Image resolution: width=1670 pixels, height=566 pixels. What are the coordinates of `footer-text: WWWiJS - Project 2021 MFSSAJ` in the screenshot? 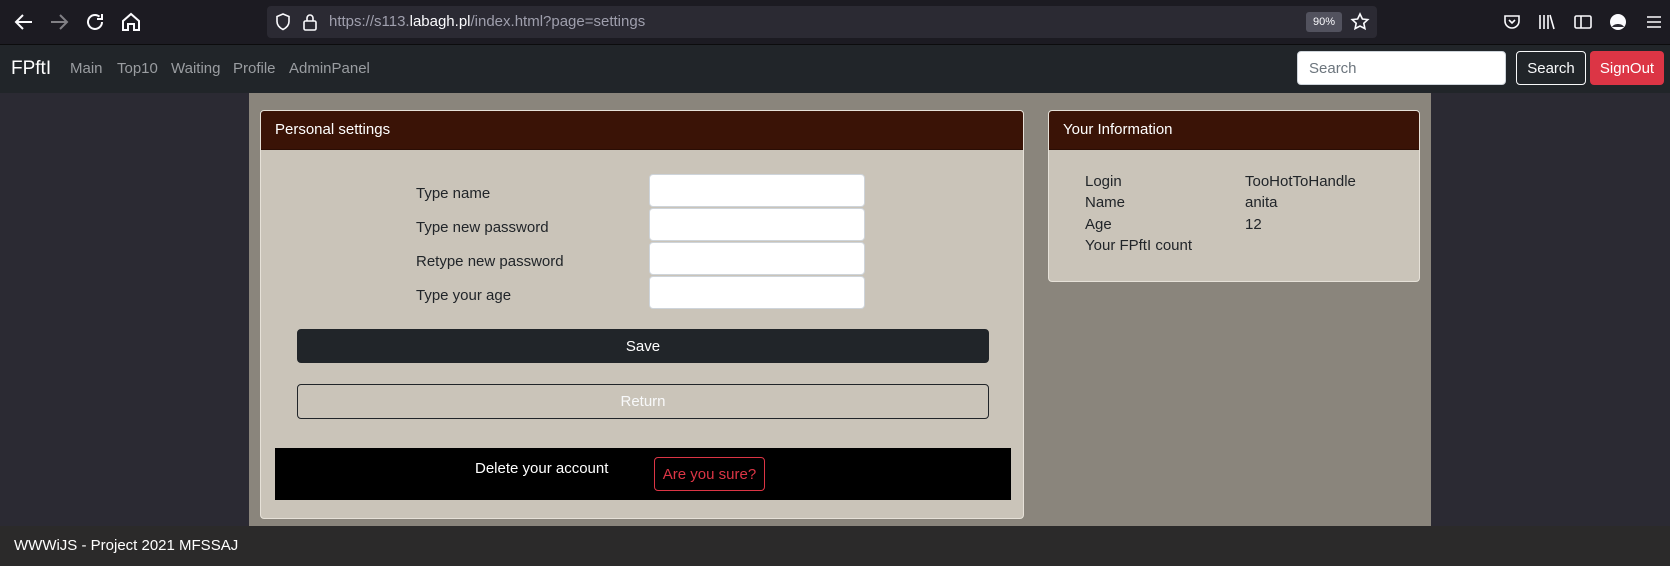 It's located at (126, 545).